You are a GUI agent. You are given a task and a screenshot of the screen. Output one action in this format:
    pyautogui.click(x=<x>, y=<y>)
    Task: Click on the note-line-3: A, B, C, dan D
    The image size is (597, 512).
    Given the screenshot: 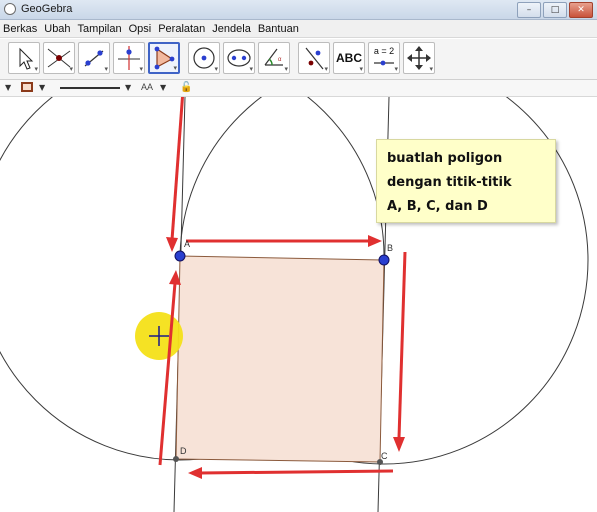 What is the action you would take?
    pyautogui.click(x=437, y=206)
    